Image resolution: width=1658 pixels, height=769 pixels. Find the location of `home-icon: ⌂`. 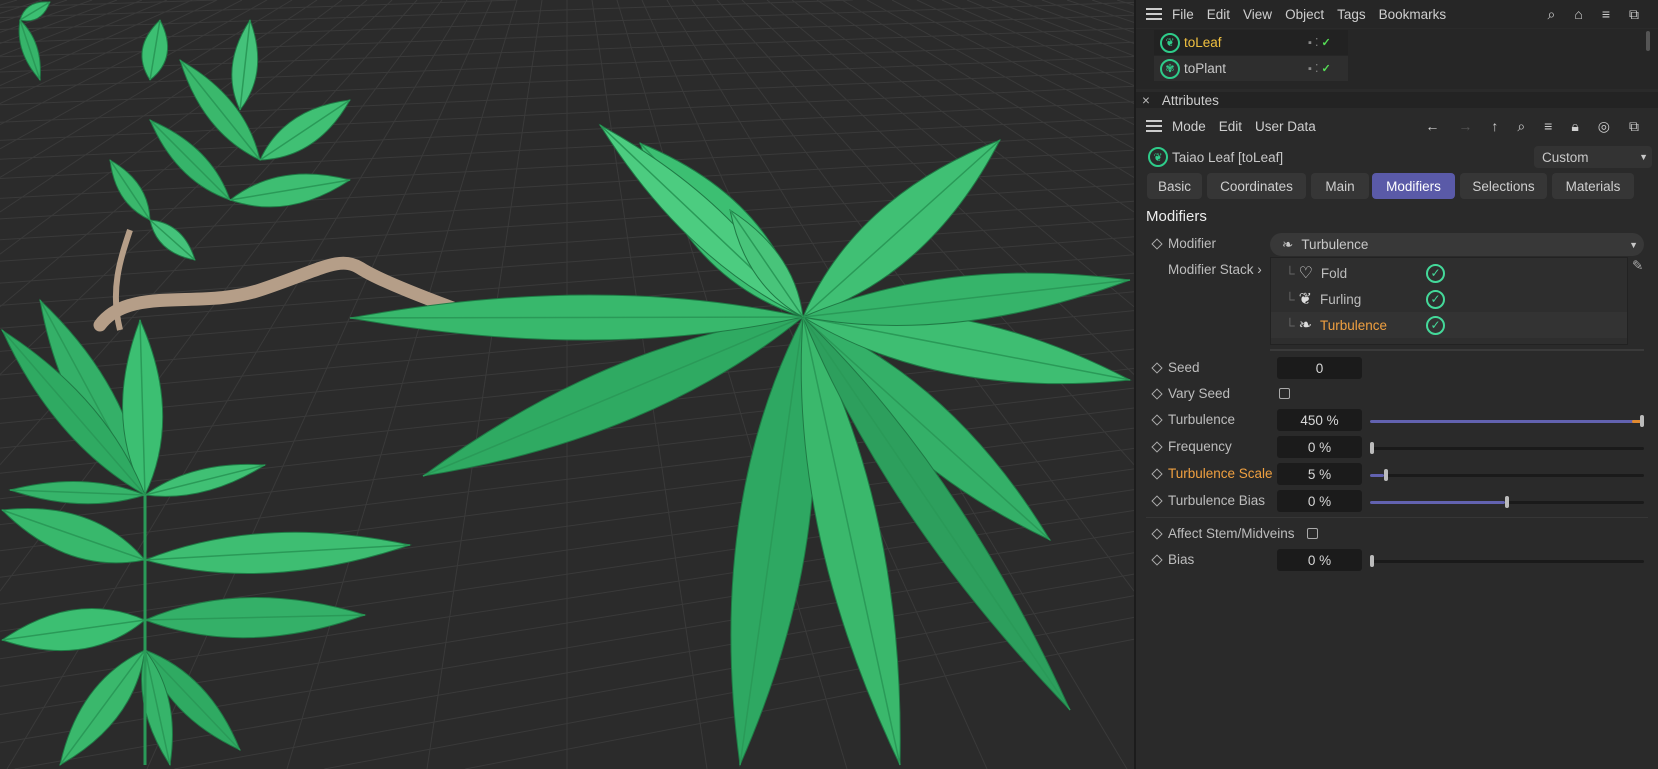

home-icon: ⌂ is located at coordinates (1578, 14).